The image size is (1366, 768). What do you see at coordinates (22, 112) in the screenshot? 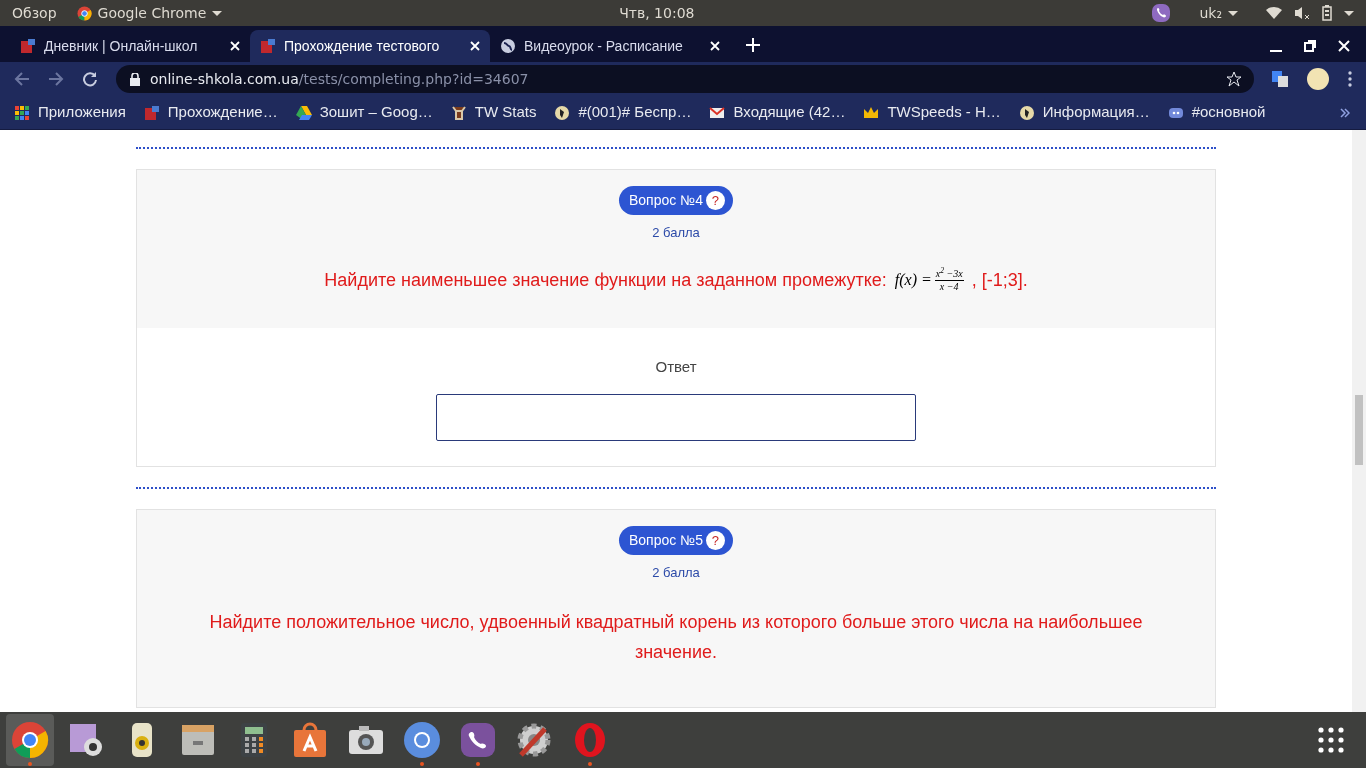
I see `apps-grid-icon` at bounding box center [22, 112].